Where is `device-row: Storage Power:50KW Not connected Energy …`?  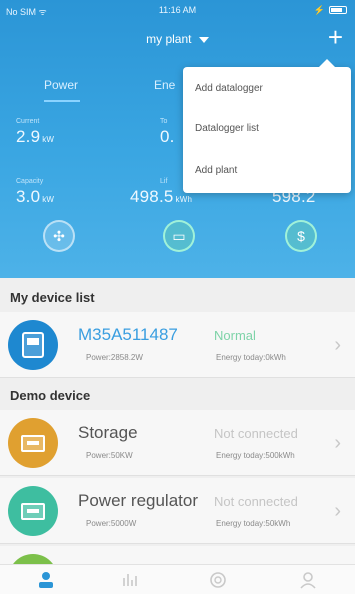
device-row: Storage Power:50KW Not connected Energy … is located at coordinates (177, 443).